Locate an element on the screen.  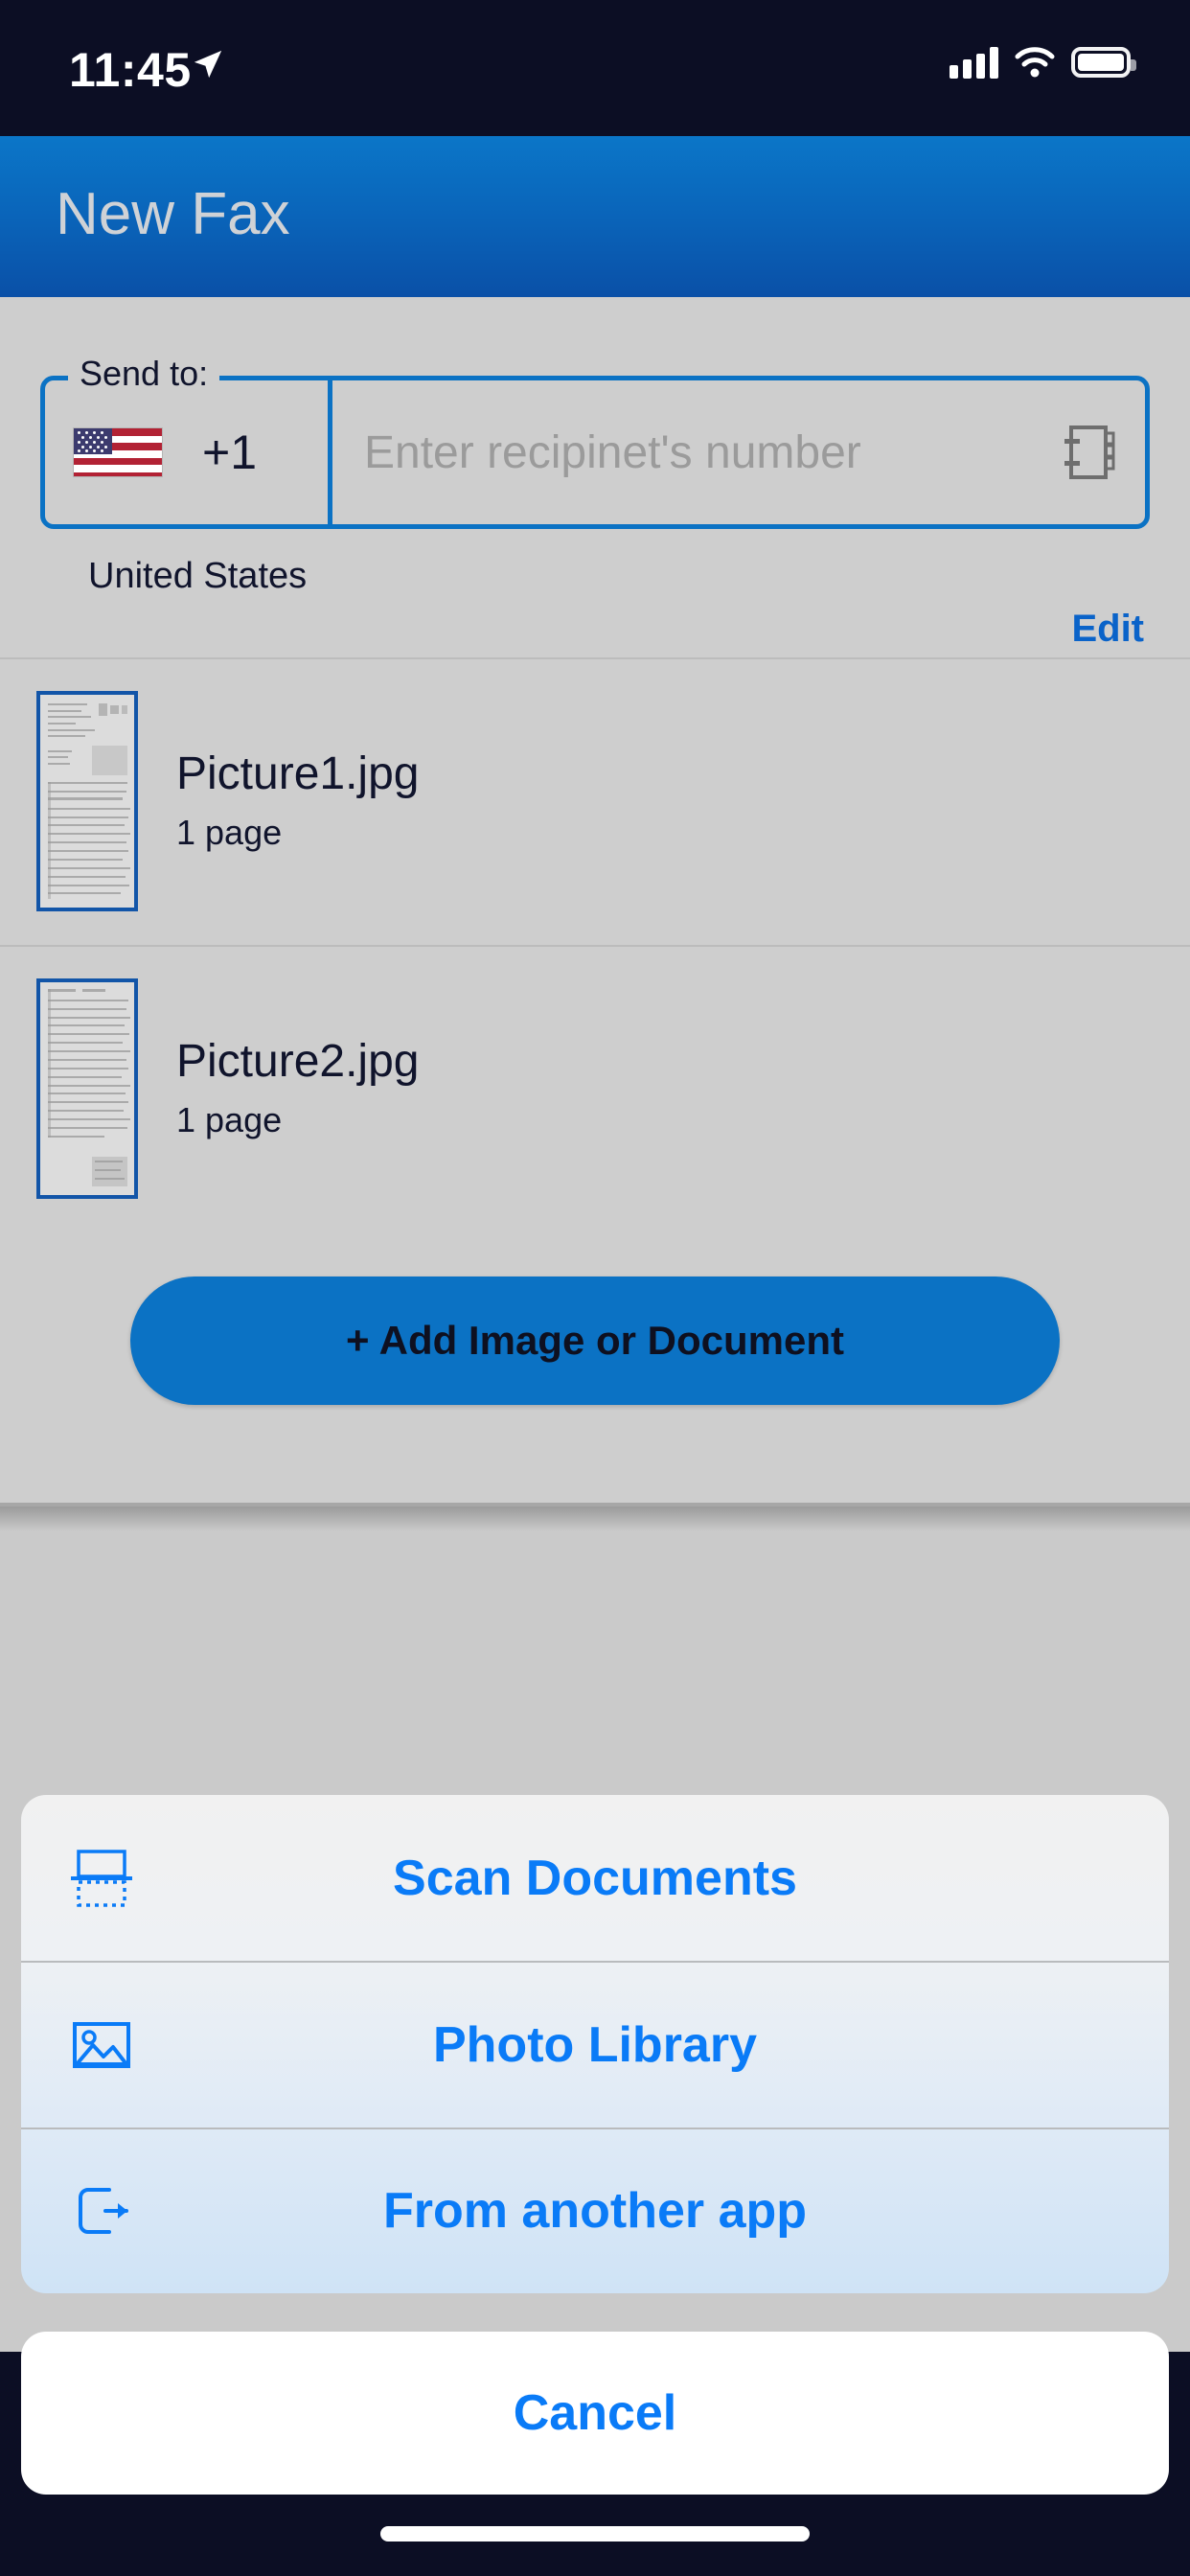
action-sheet-item-photo-library: Photo Library is located at coordinates (595, 2044).